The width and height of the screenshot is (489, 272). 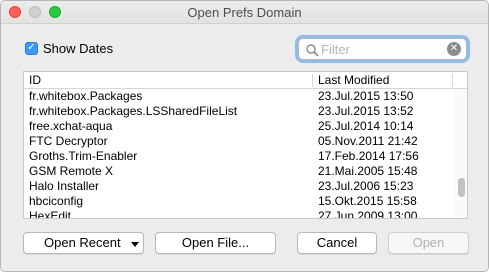 I want to click on checkmark-icon: ✓, so click(x=31, y=47).